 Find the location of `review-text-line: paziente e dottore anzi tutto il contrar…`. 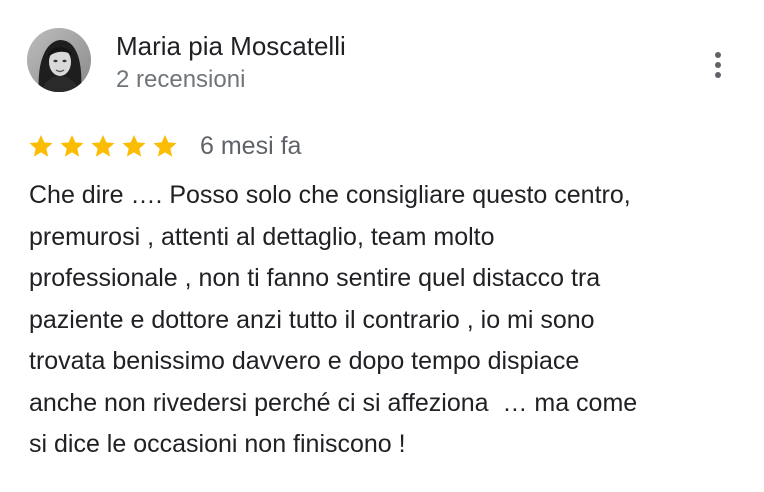

review-text-line: paziente e dottore anzi tutto il contrar… is located at coordinates (312, 319).